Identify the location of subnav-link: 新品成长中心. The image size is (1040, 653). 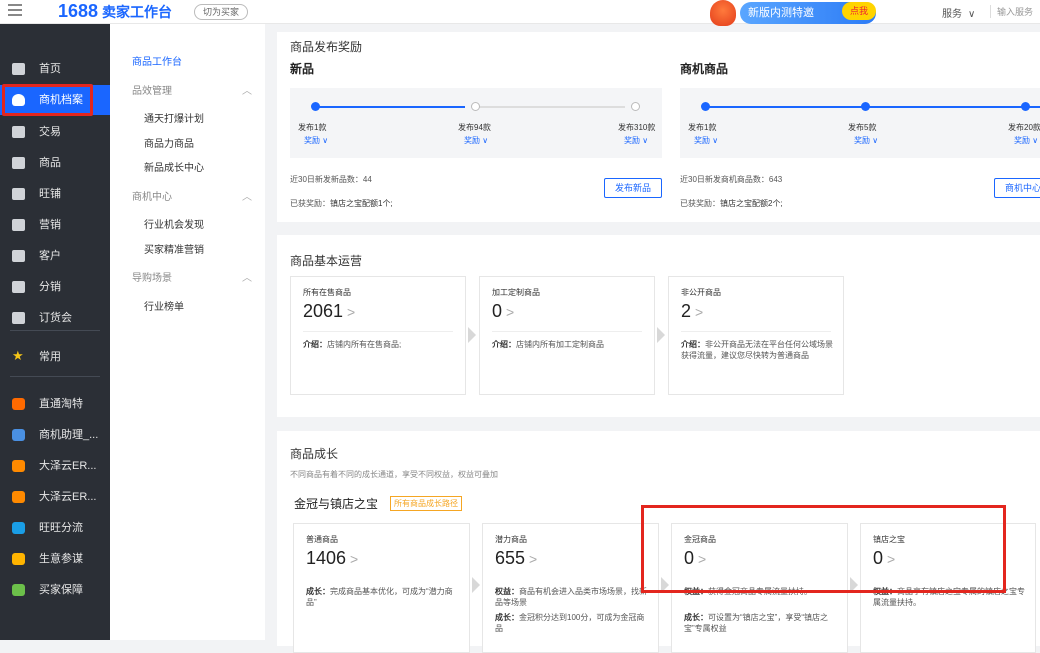
(174, 166).